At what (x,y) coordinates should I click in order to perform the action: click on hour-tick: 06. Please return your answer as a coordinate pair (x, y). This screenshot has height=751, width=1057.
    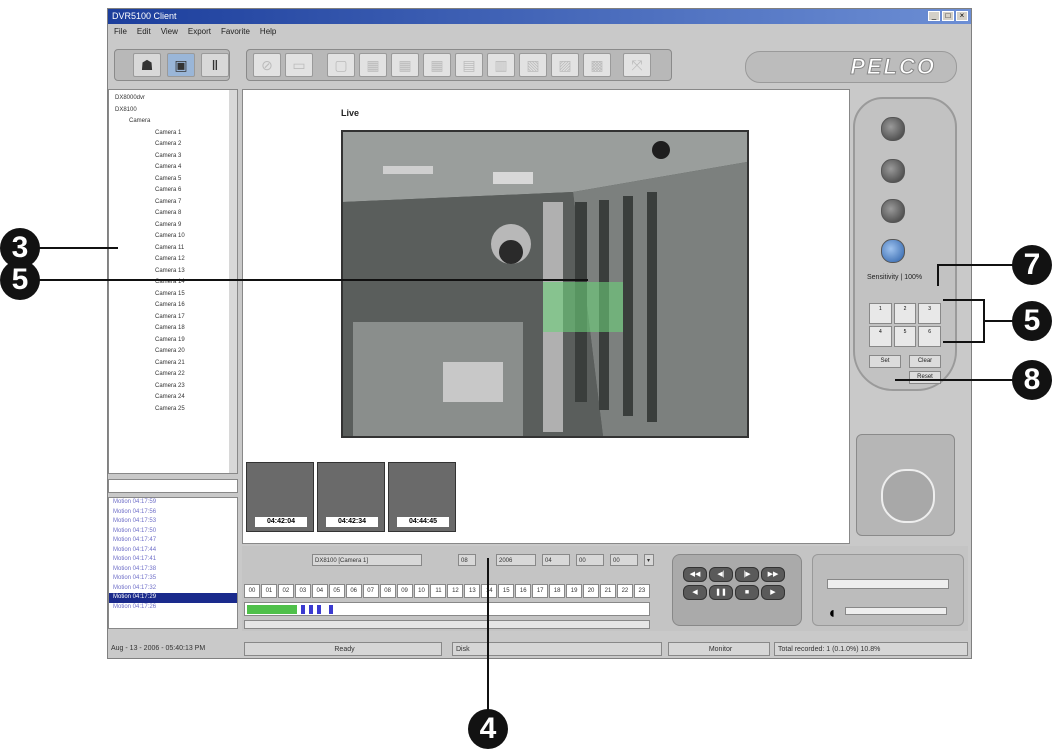
    Looking at the image, I should click on (353, 591).